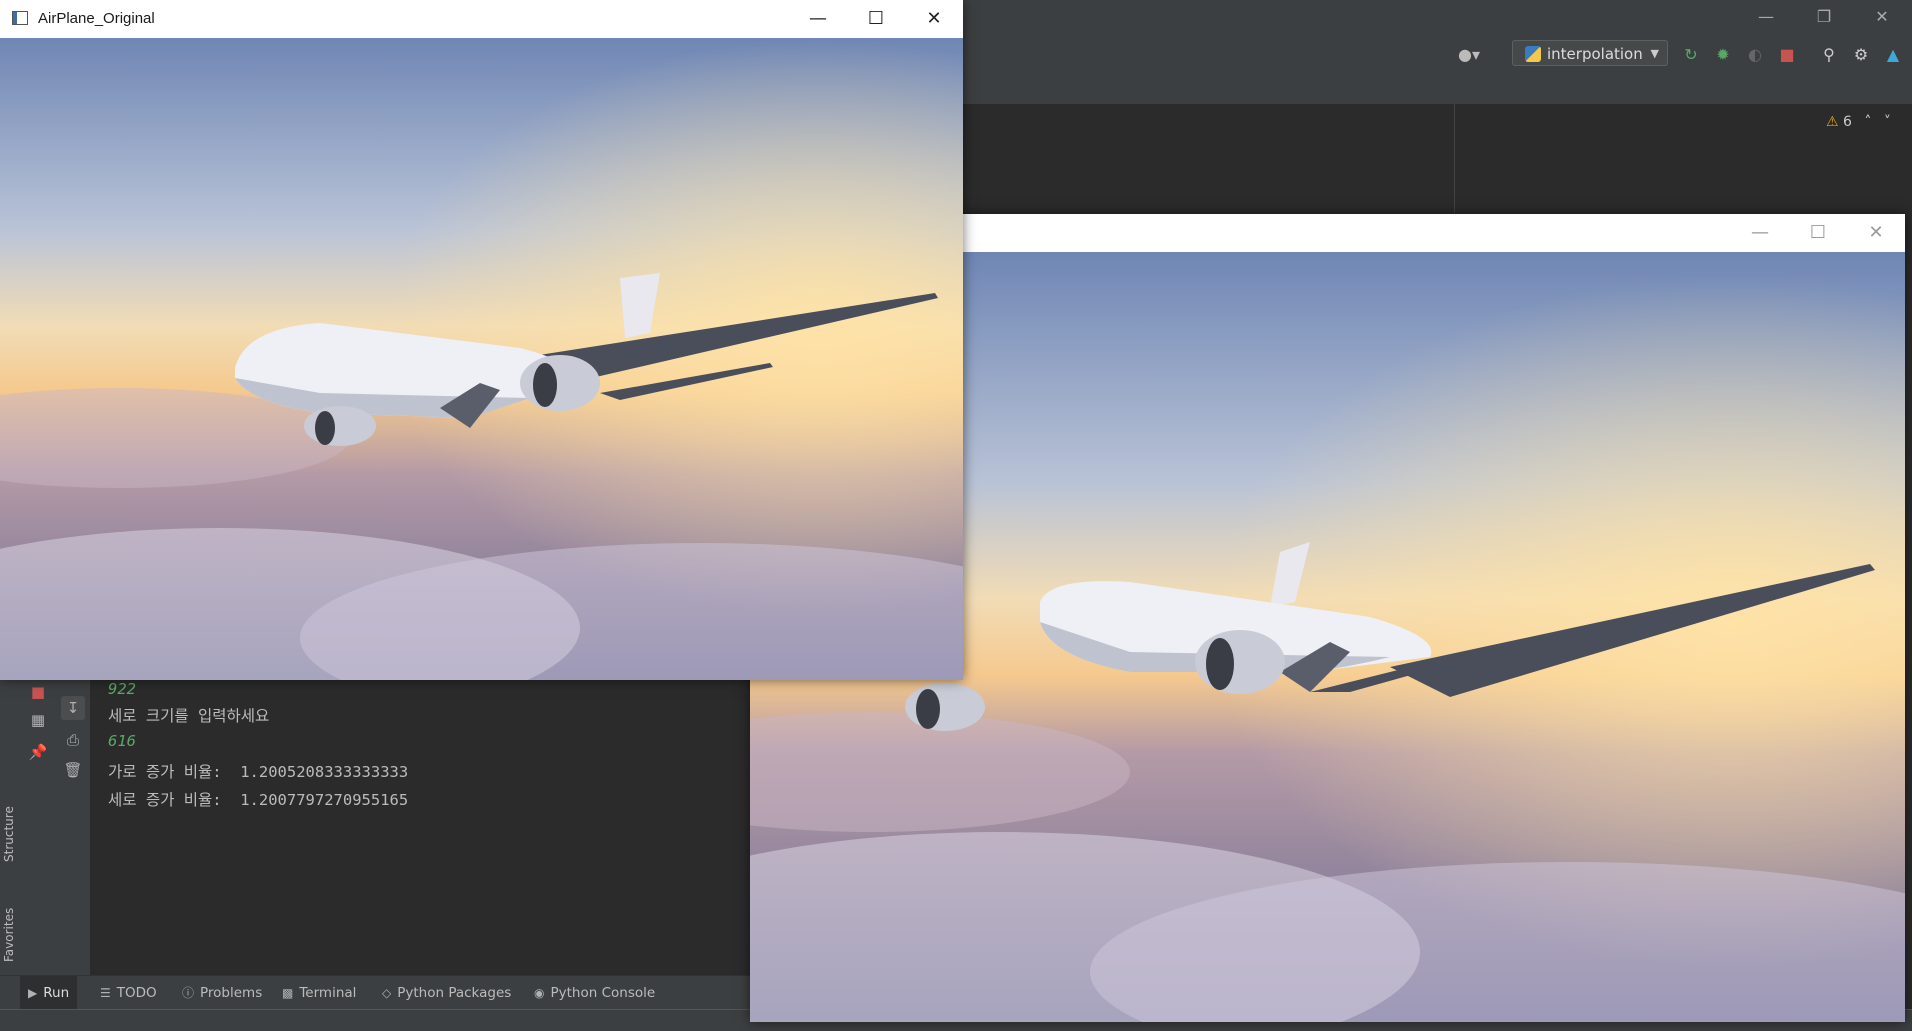 This screenshot has width=1912, height=1031. I want to click on pin-icon: 📌, so click(38, 752).